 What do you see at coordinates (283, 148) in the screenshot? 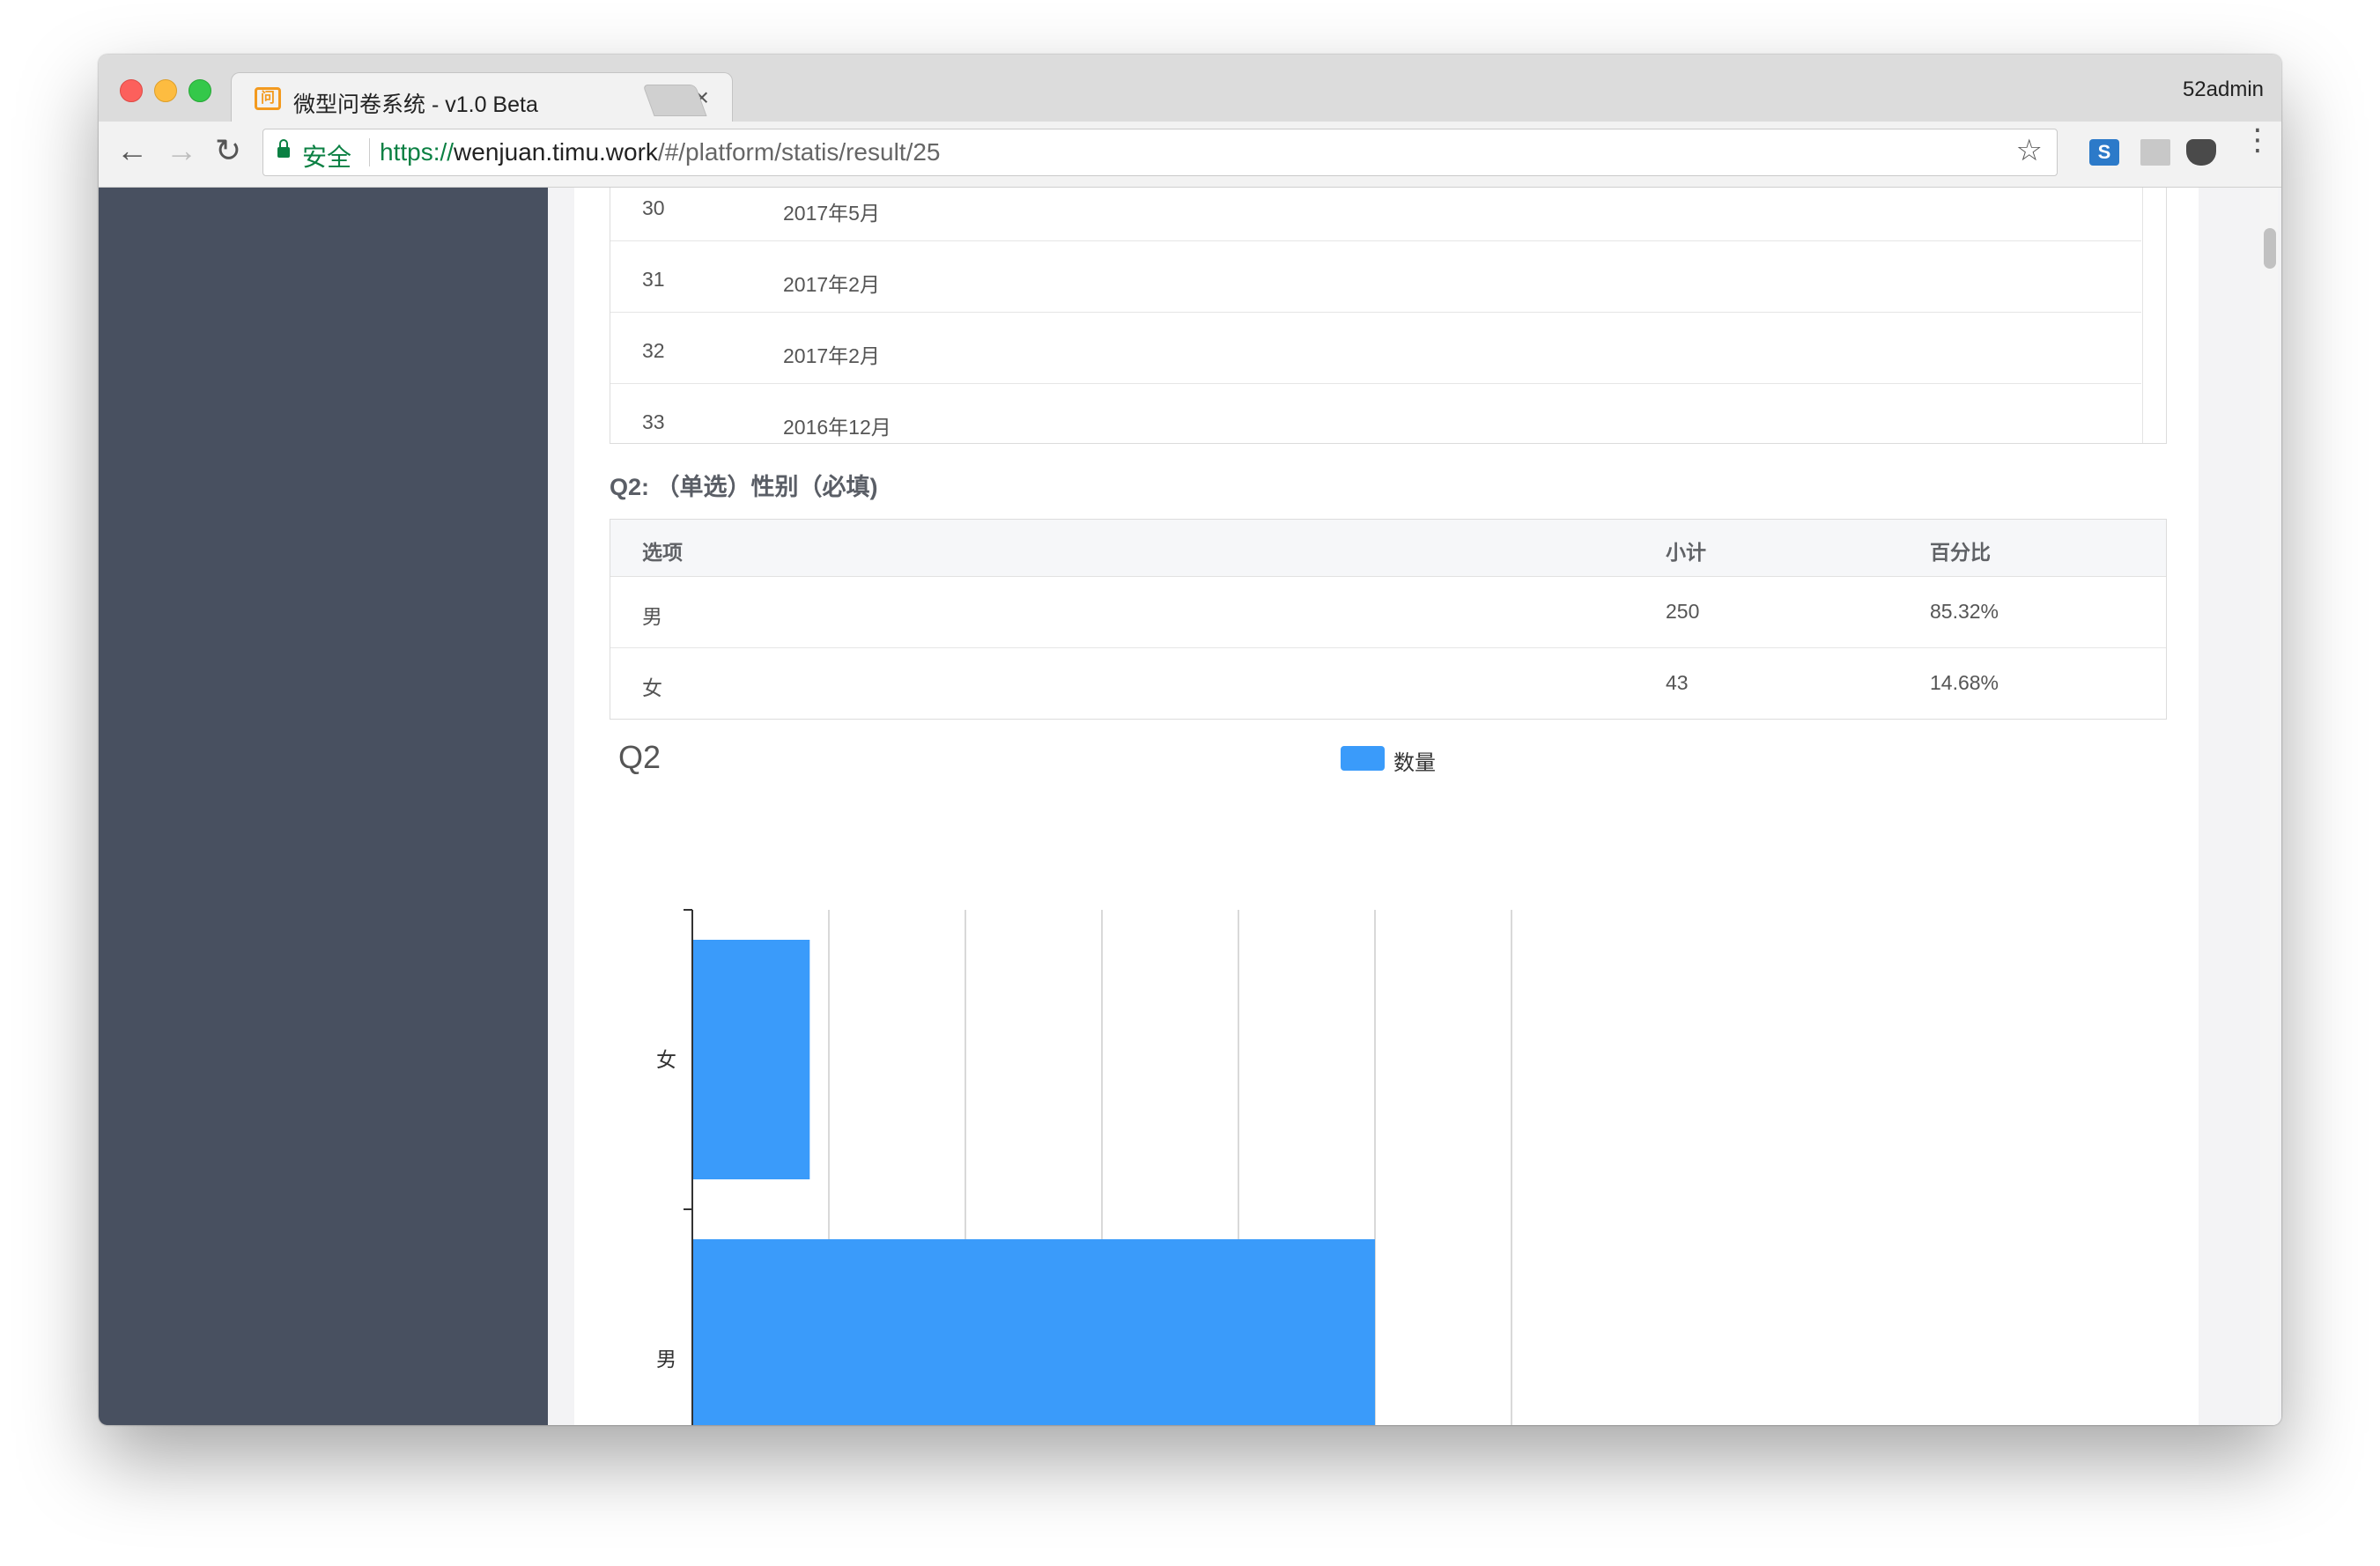
I see `lock-icon` at bounding box center [283, 148].